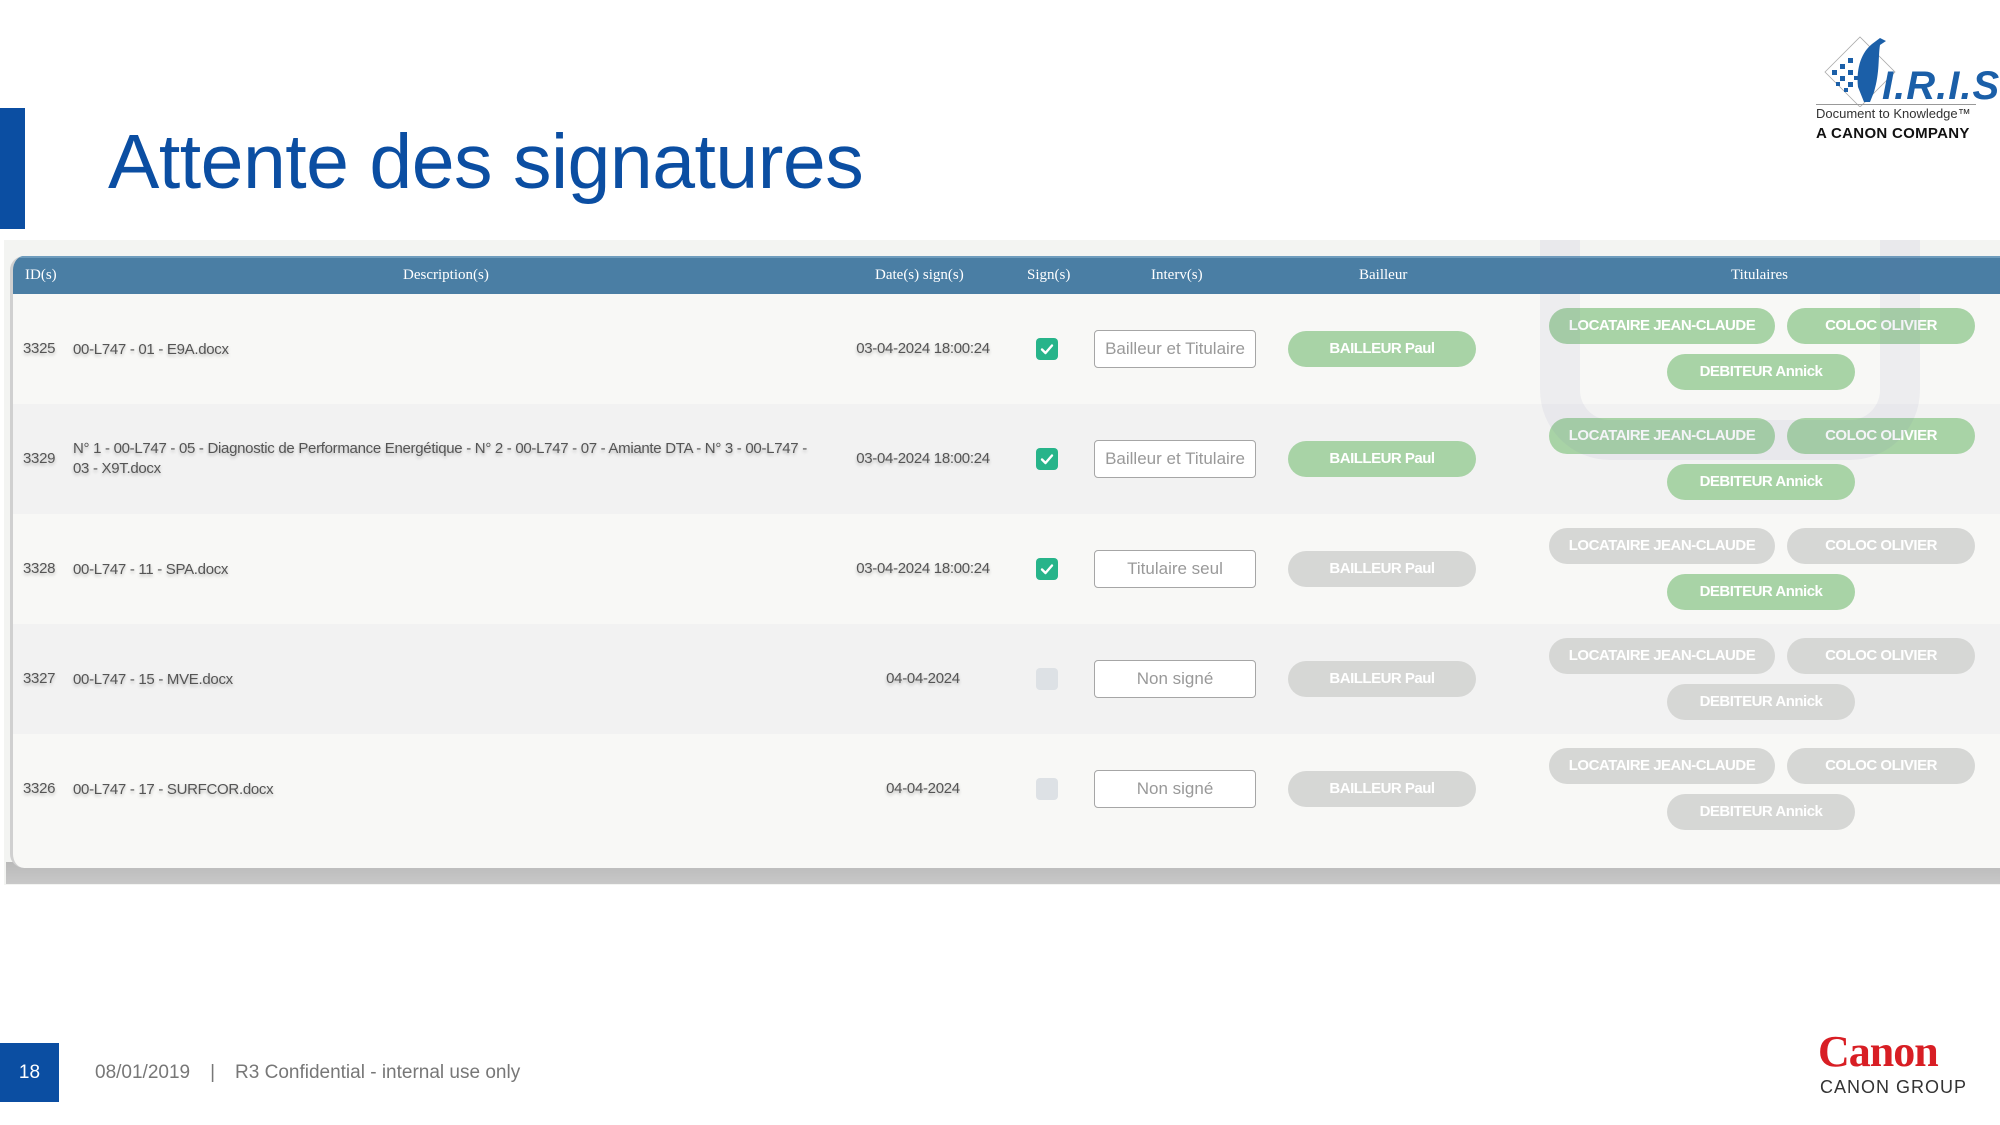 The width and height of the screenshot is (2000, 1125). Describe the element at coordinates (443, 350) in the screenshot. I see `row-description: 00-L747 - 01 - E9A.docx` at that location.